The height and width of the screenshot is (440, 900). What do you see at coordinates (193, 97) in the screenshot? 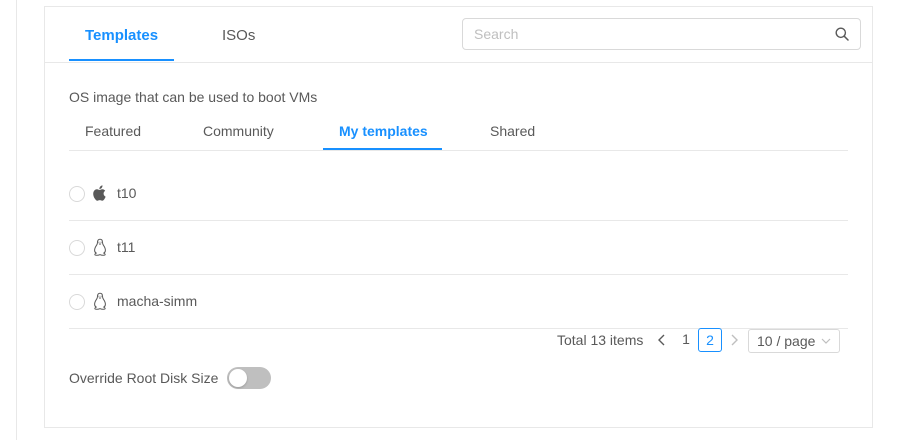
I see `templates-description: OS image that can be used to boot VMs` at bounding box center [193, 97].